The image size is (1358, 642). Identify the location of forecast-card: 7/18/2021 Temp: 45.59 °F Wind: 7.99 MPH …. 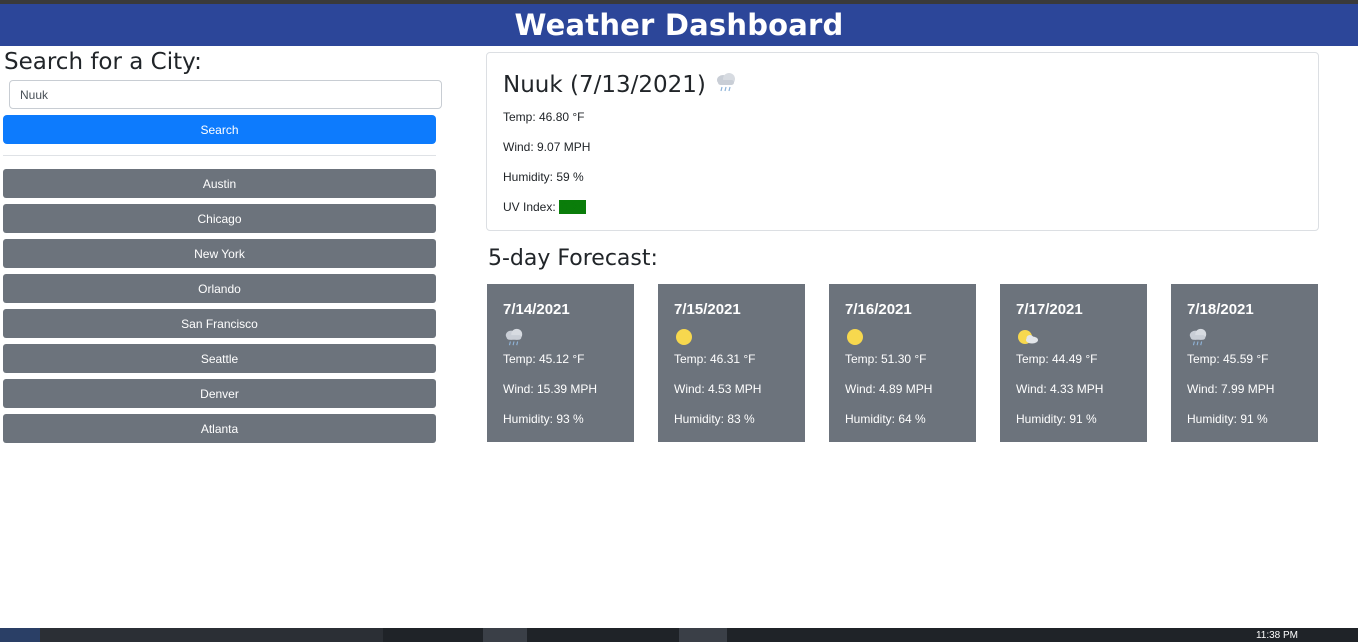
(1244, 363).